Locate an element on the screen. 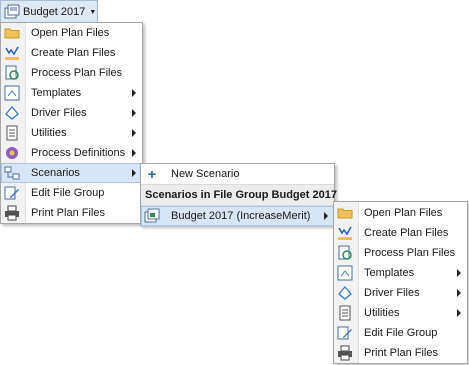 This screenshot has width=469, height=365. menu-item-edit-file-group: Edit File Group is located at coordinates (71, 193).